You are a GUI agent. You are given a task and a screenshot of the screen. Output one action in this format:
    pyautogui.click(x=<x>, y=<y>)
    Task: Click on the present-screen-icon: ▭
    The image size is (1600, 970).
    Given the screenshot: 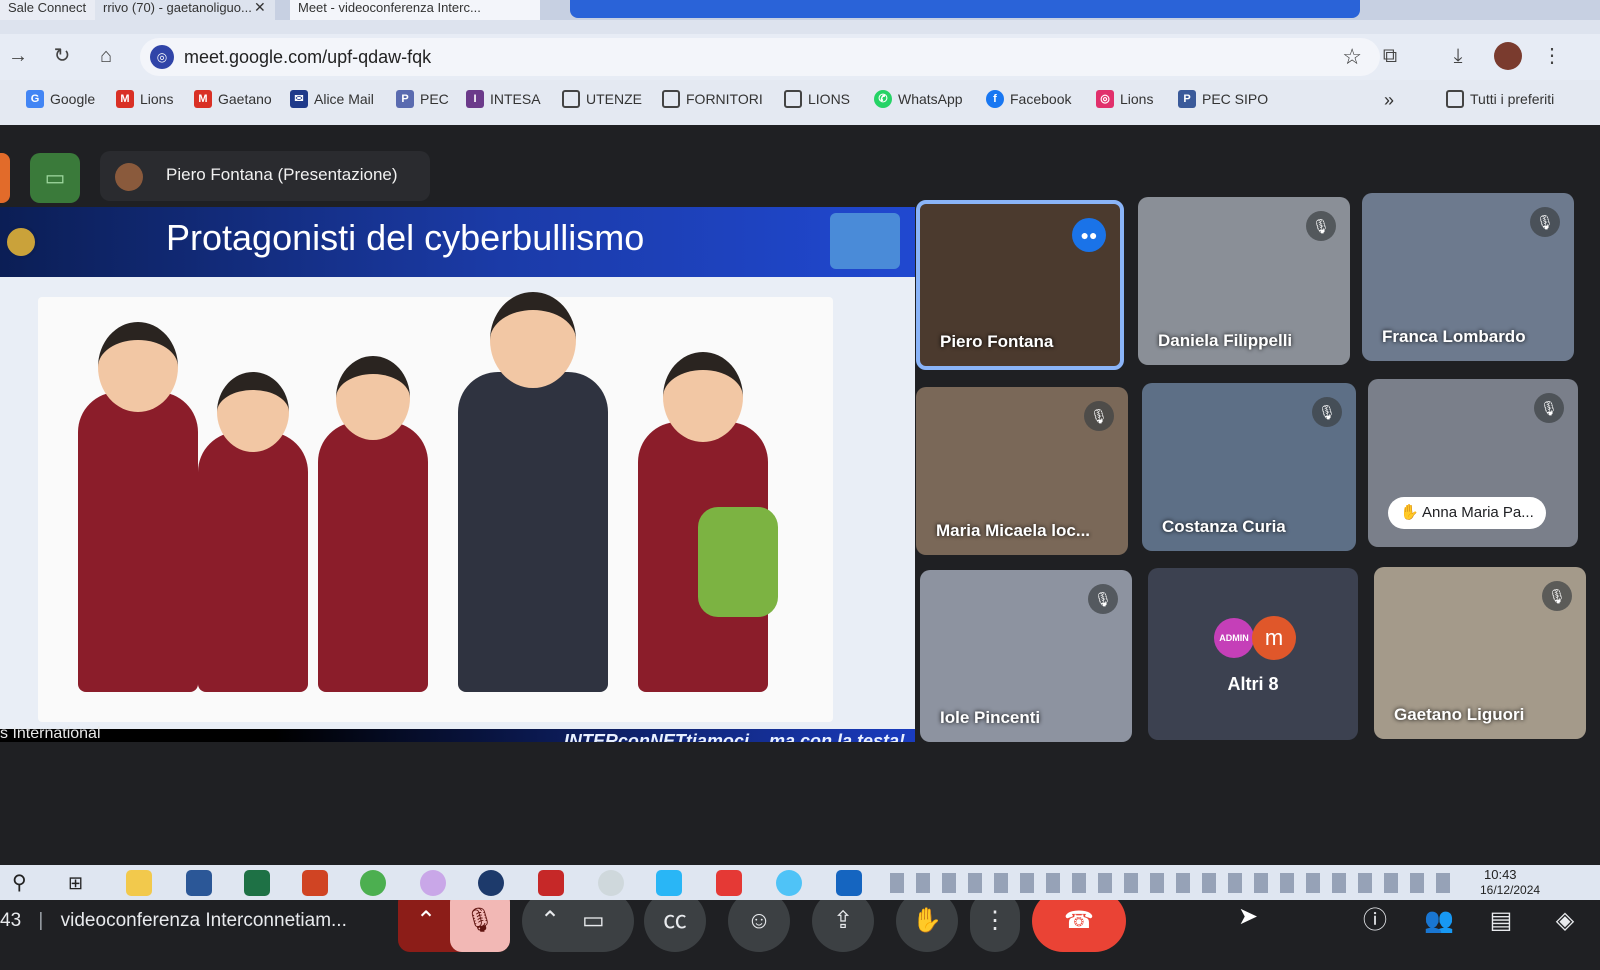 What is the action you would take?
    pyautogui.click(x=55, y=178)
    